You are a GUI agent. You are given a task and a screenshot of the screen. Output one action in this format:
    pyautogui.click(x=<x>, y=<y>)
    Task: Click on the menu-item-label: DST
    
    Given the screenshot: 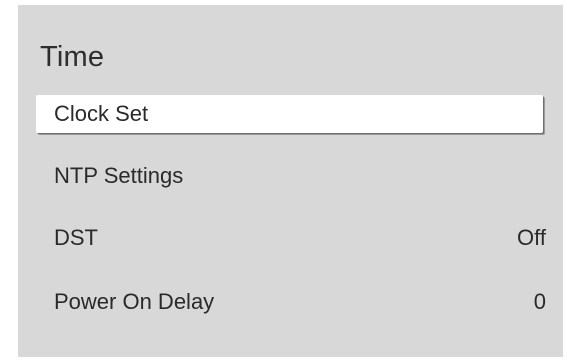 What is the action you would take?
    pyautogui.click(x=76, y=237)
    